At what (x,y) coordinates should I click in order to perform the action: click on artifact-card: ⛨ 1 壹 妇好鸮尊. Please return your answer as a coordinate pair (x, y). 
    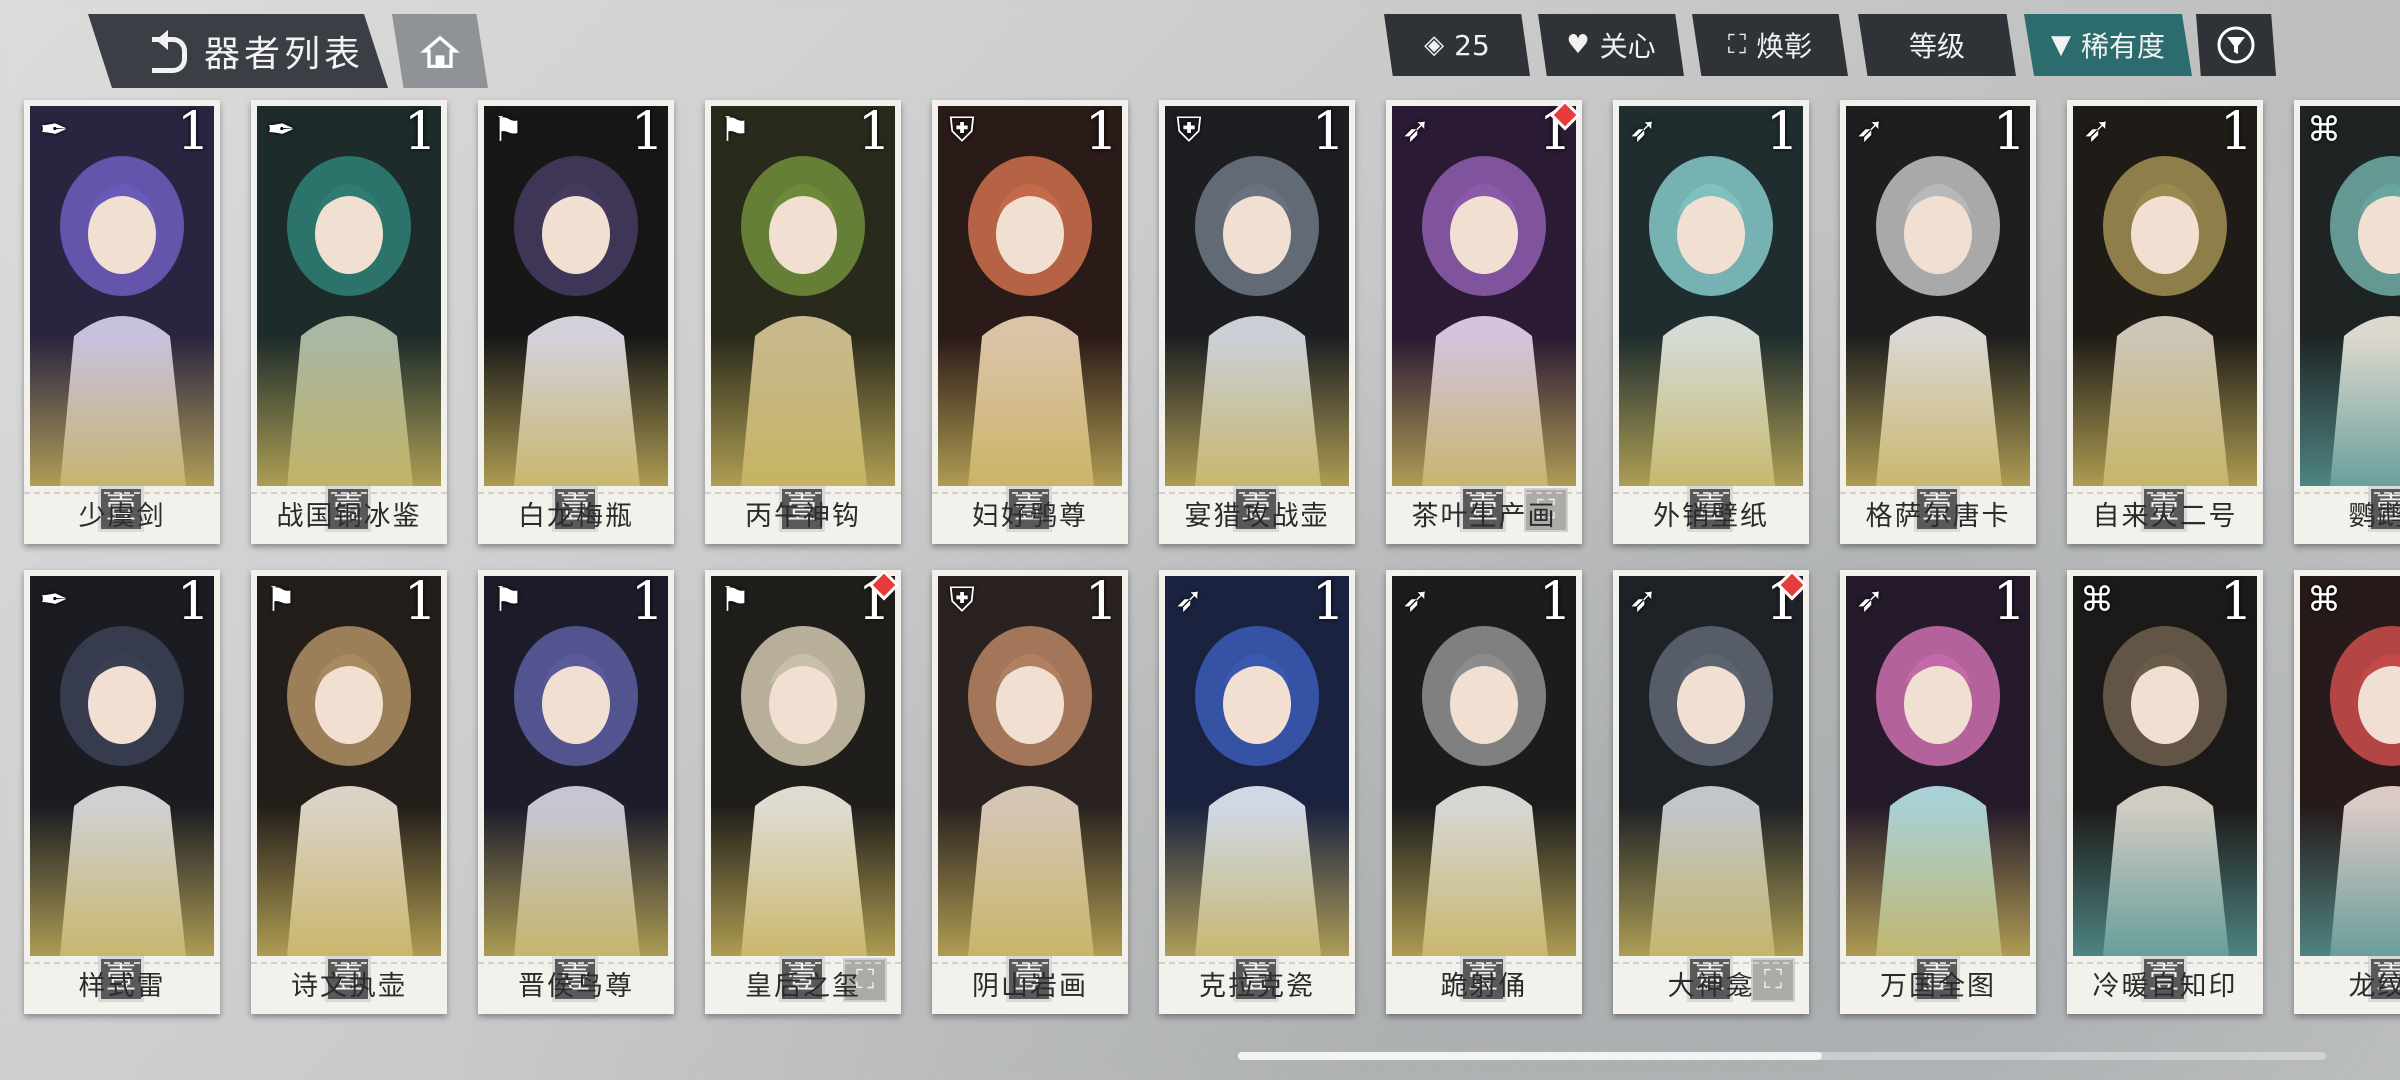
    Looking at the image, I should click on (1030, 322).